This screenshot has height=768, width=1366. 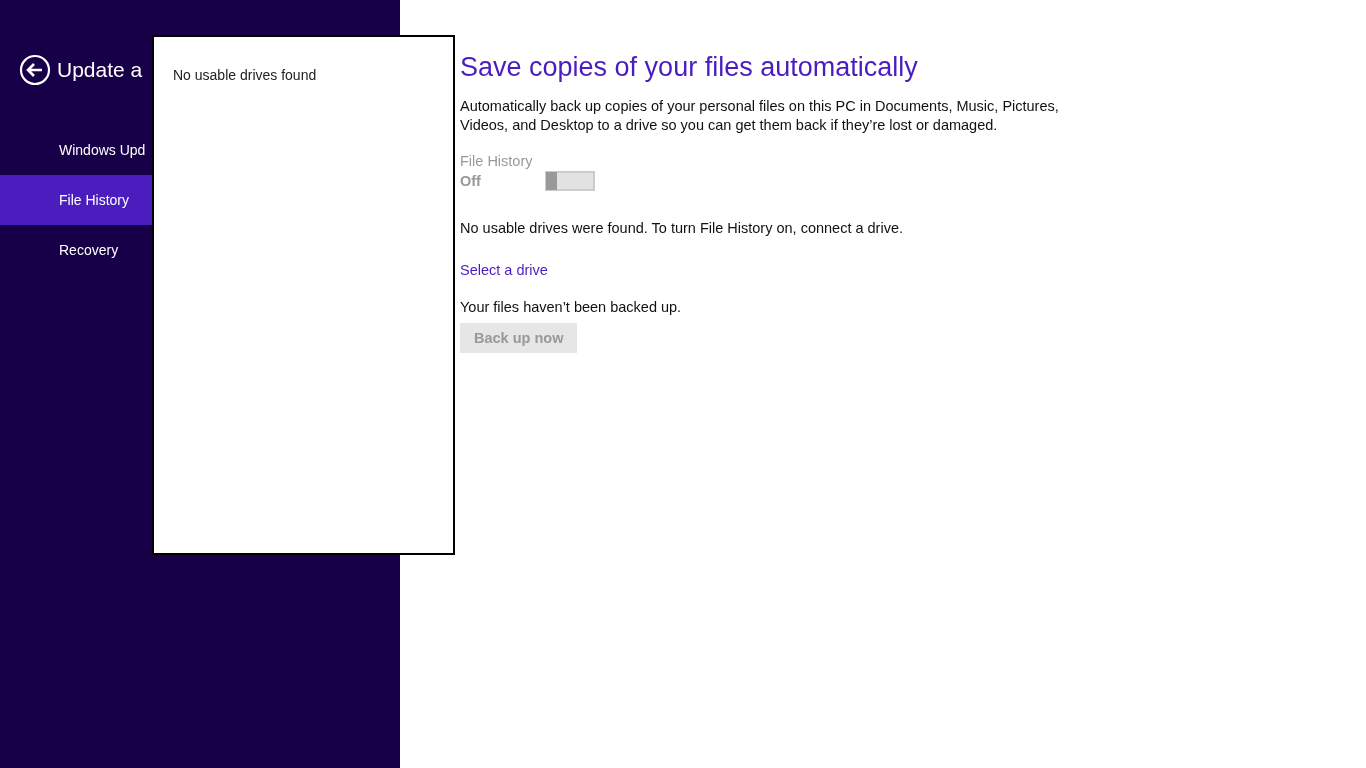 What do you see at coordinates (571, 307) in the screenshot?
I see `backup-status-text: Your files haven’t been backed up.` at bounding box center [571, 307].